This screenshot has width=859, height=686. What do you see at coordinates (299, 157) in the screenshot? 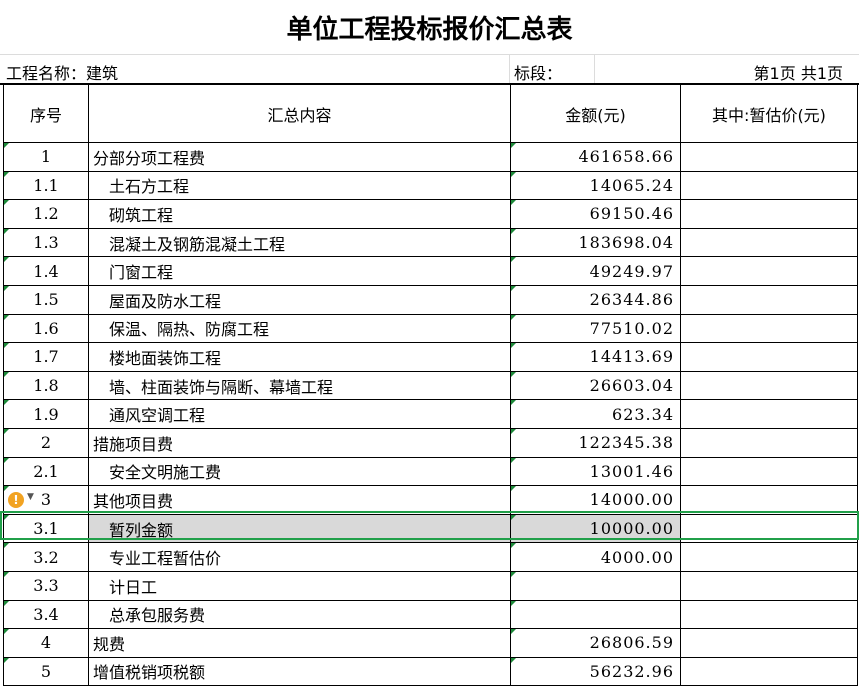
I see `cell-content: 分部分项工程费` at bounding box center [299, 157].